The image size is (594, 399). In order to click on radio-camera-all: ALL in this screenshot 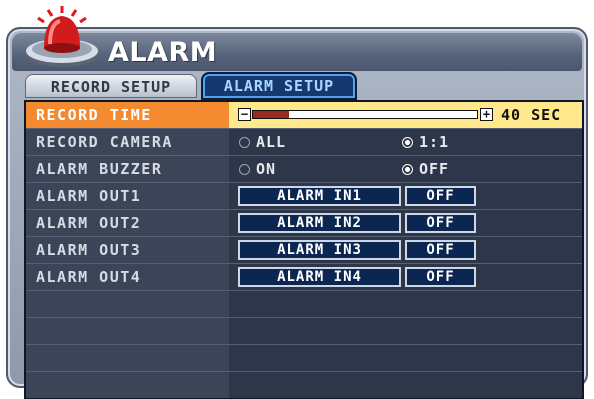, I will do `click(262, 142)`.